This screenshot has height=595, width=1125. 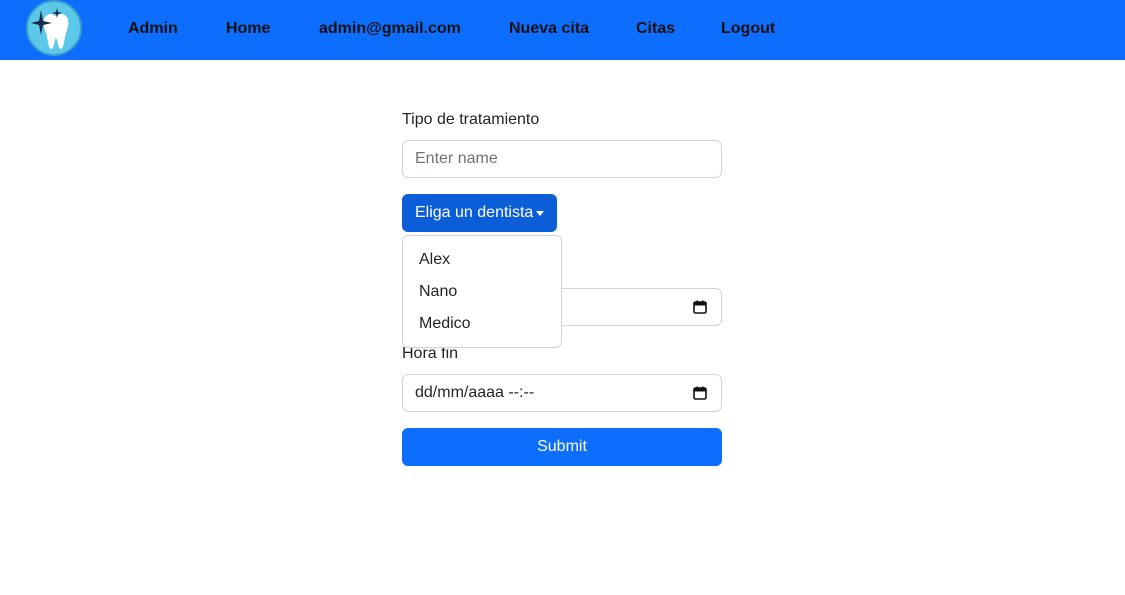 I want to click on tooth-logo-icon, so click(x=54, y=28).